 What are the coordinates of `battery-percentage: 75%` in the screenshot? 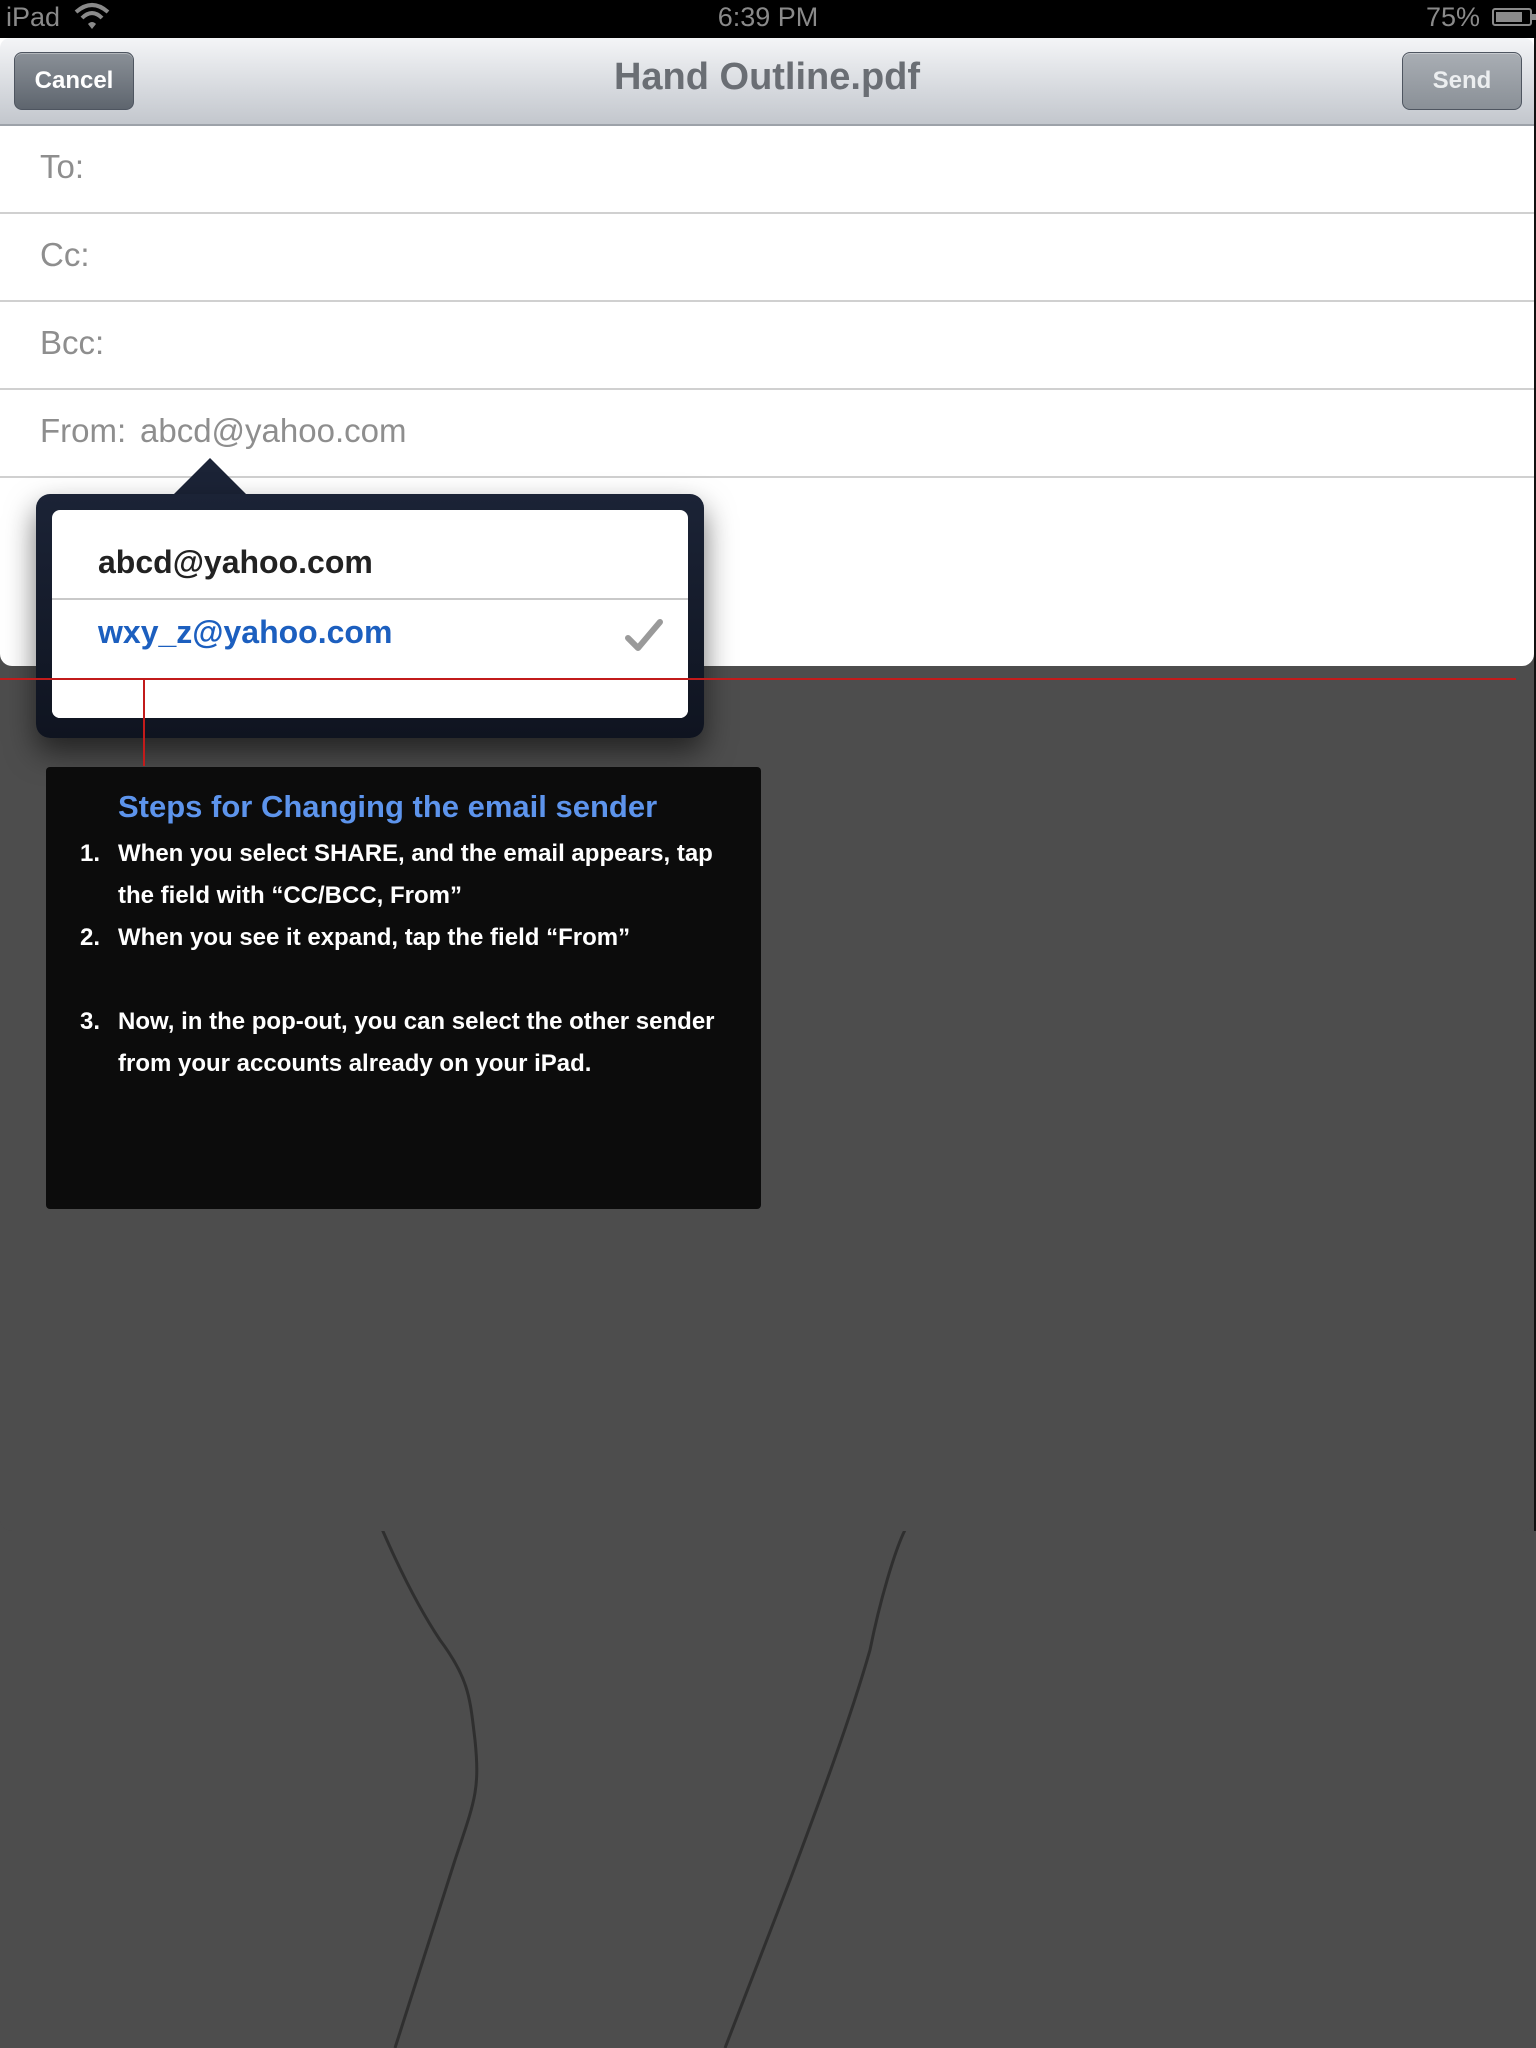 It's located at (1452, 17).